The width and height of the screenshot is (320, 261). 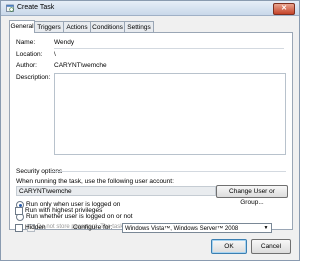 I want to click on window-title: Create Task, so click(x=36, y=7).